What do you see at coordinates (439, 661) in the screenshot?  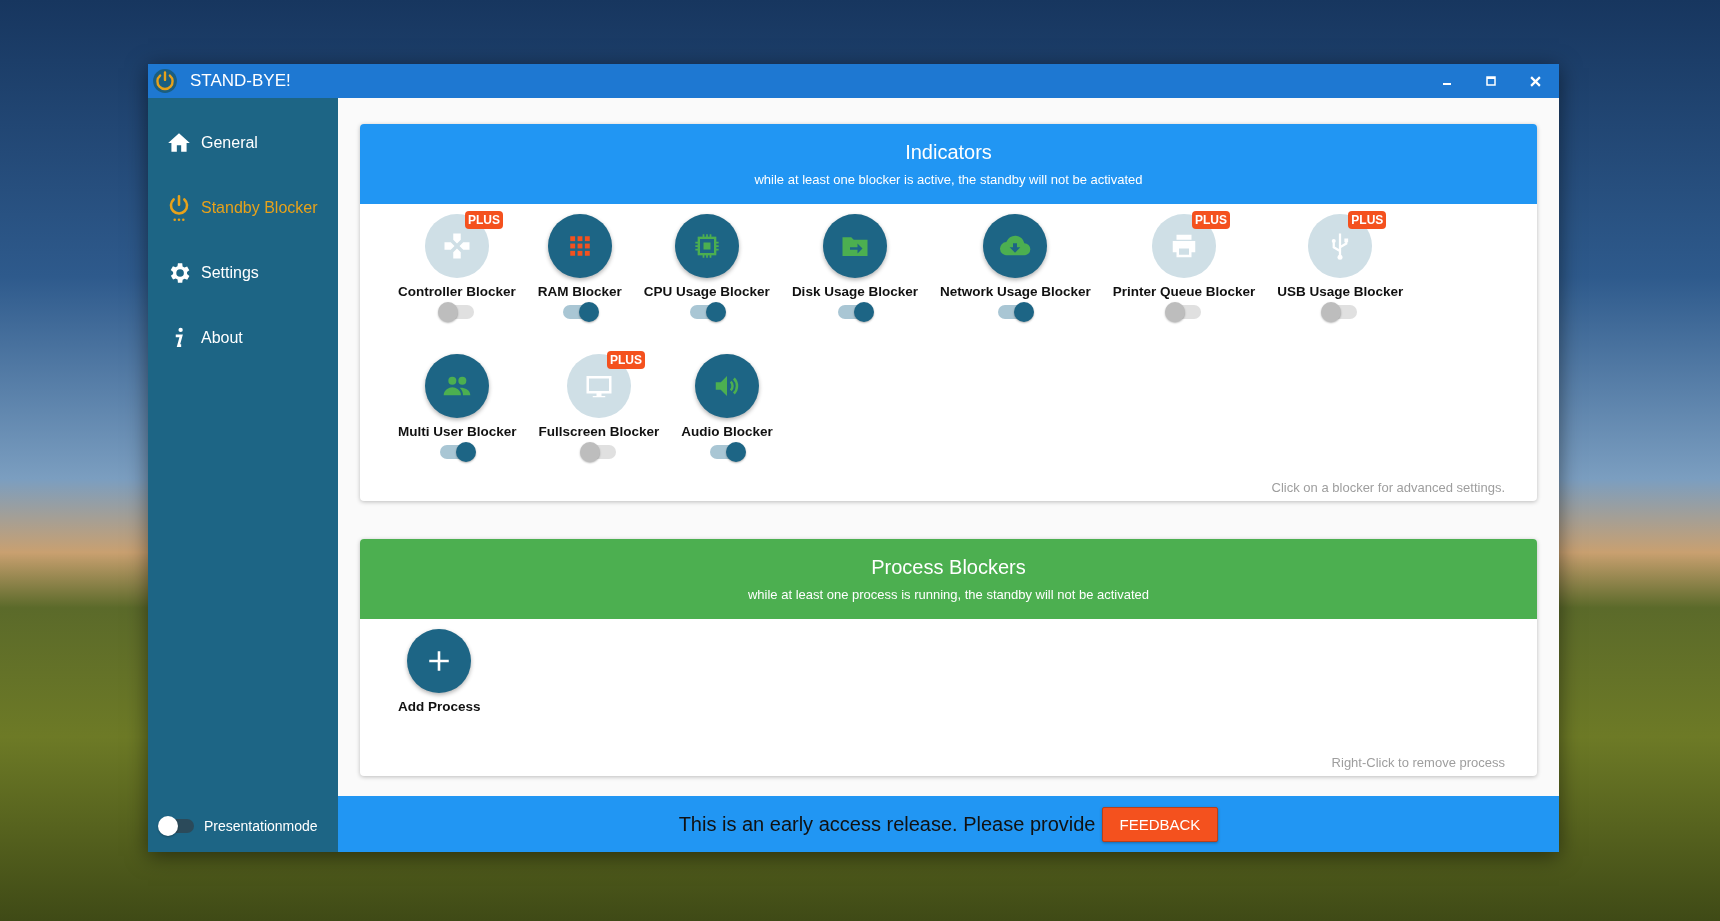 I see `add-process-button` at bounding box center [439, 661].